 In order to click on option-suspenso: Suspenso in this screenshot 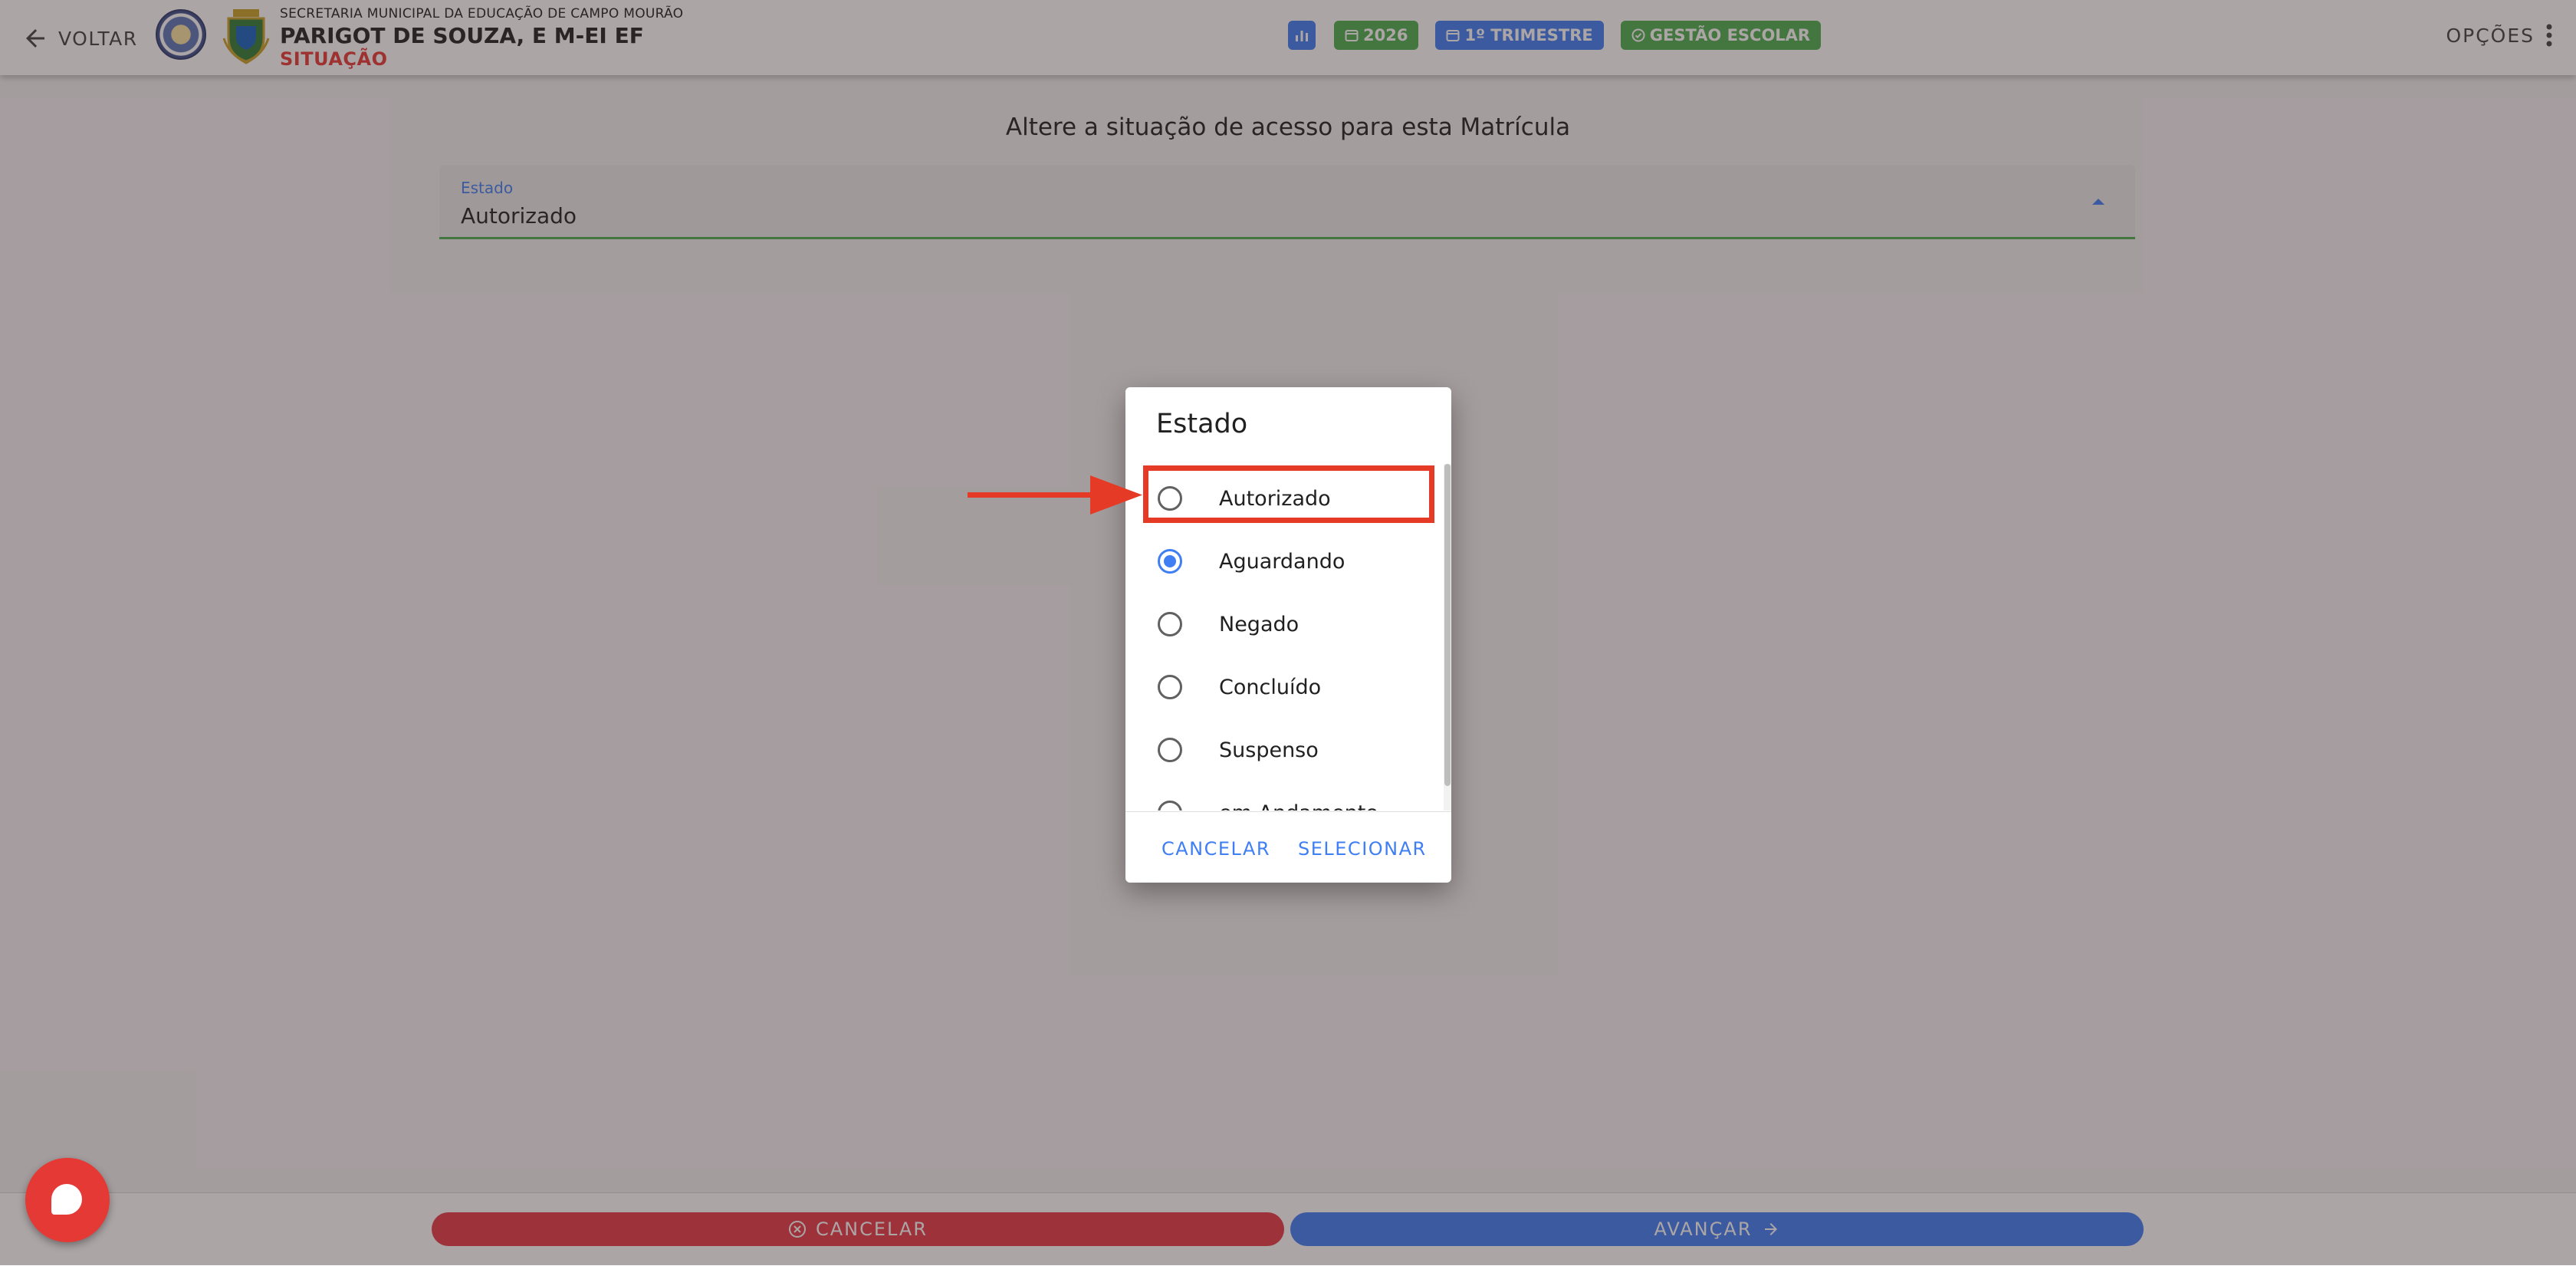, I will do `click(1282, 749)`.